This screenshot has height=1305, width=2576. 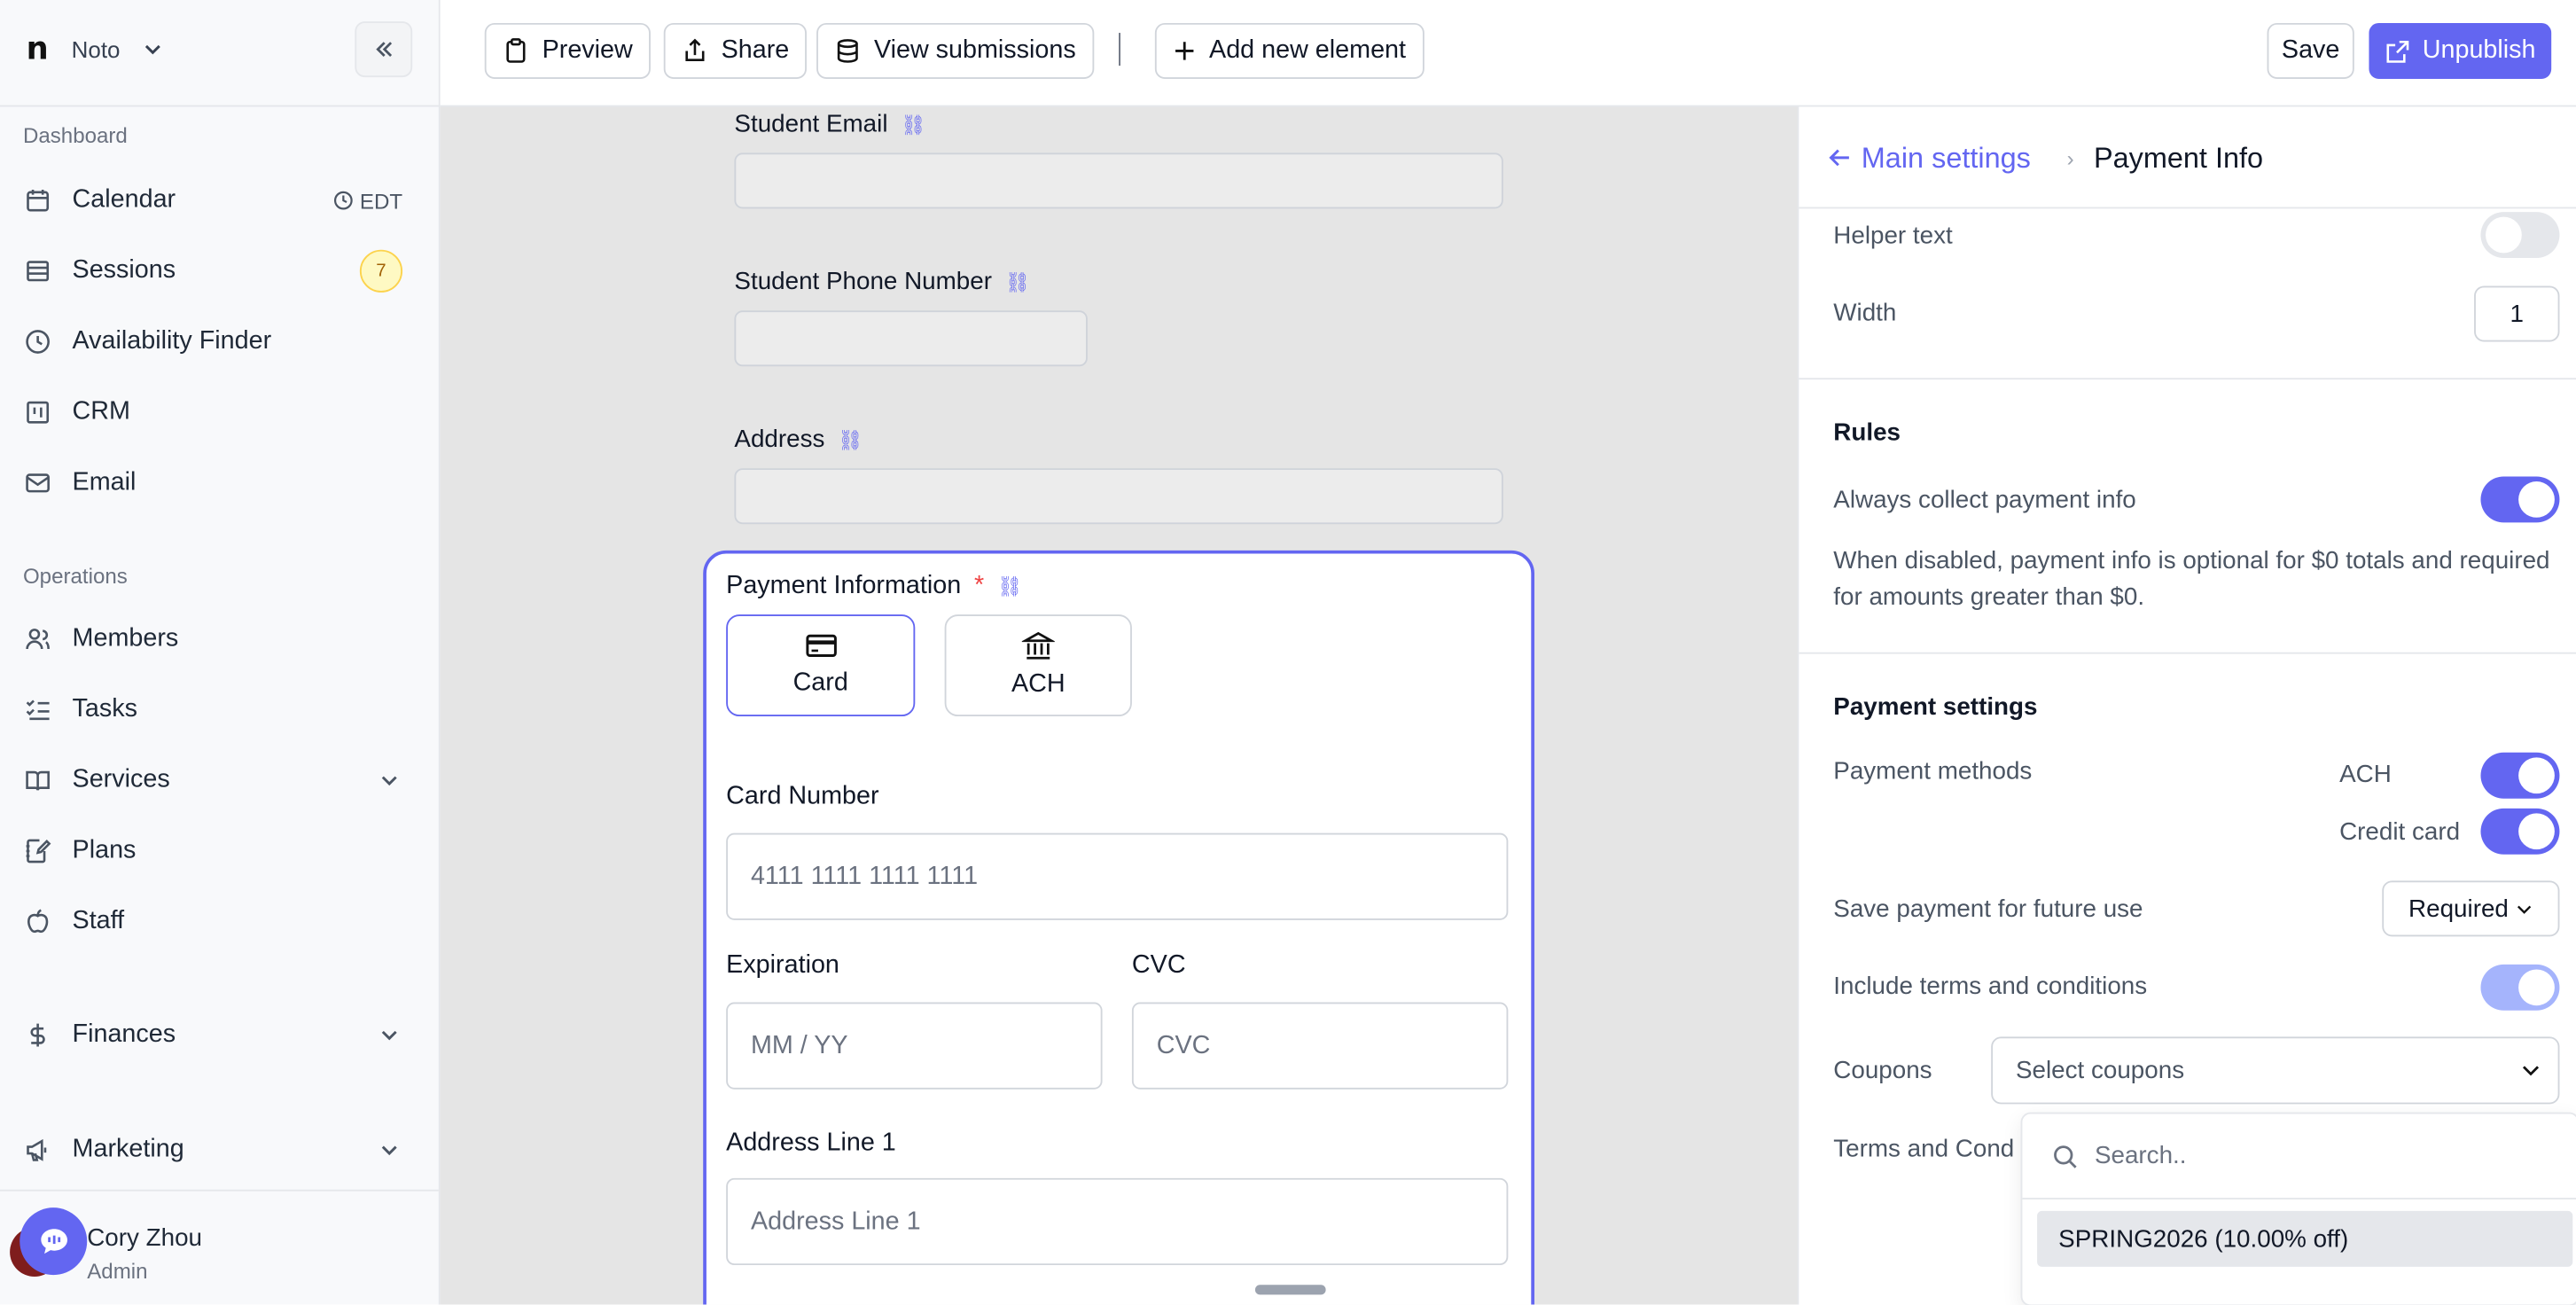 I want to click on sidebar-item-marketing: Marketing, so click(x=219, y=1150).